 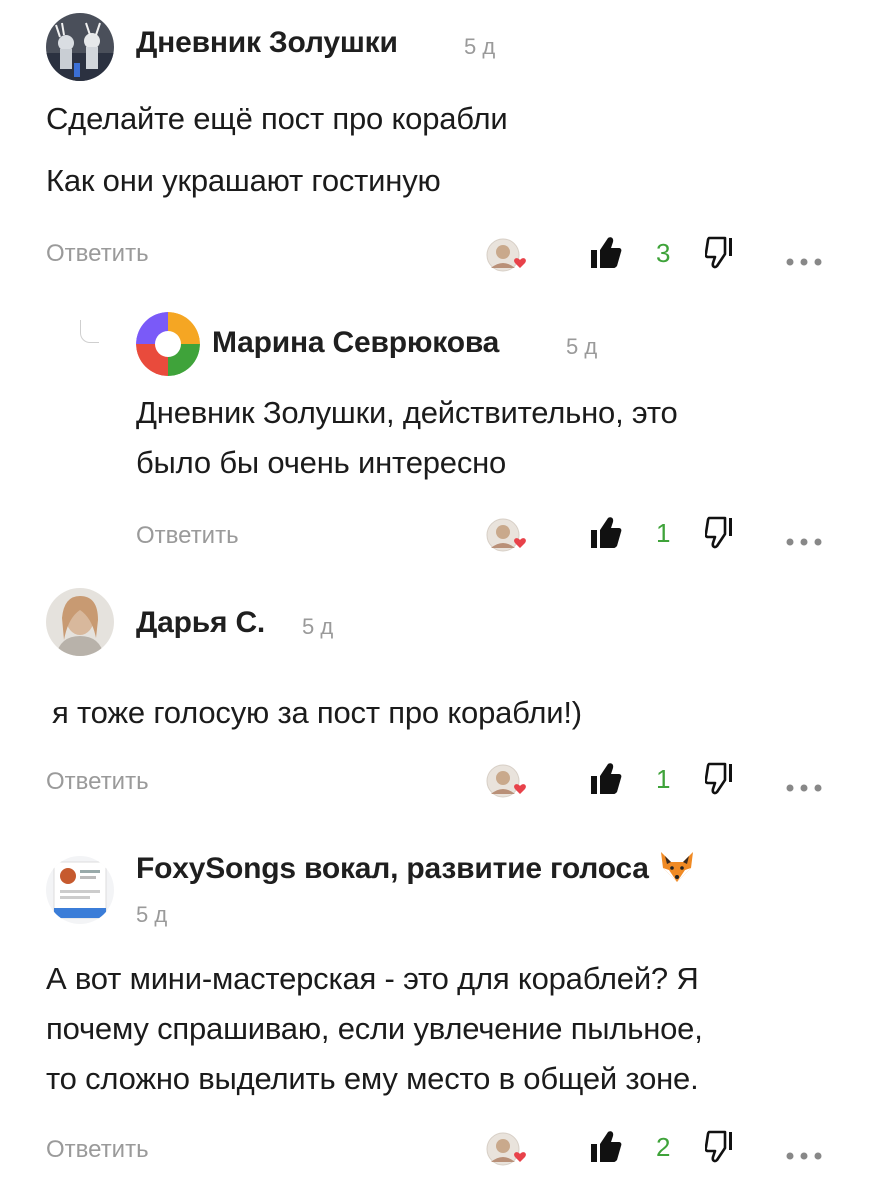 I want to click on thread-connector, so click(x=89, y=331).